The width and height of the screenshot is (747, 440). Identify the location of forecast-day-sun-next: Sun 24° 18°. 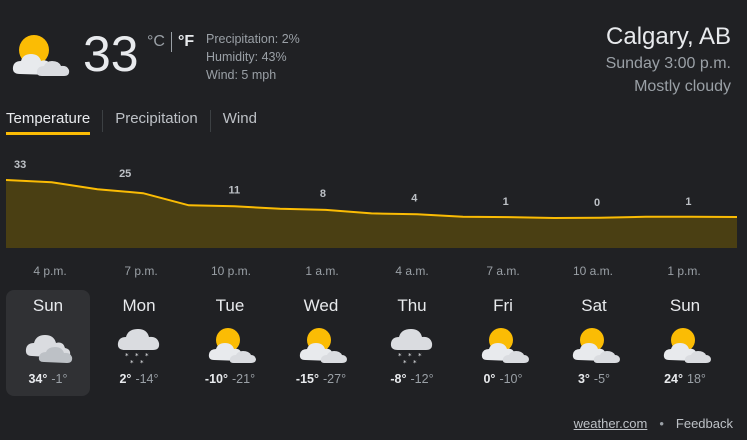
(685, 343).